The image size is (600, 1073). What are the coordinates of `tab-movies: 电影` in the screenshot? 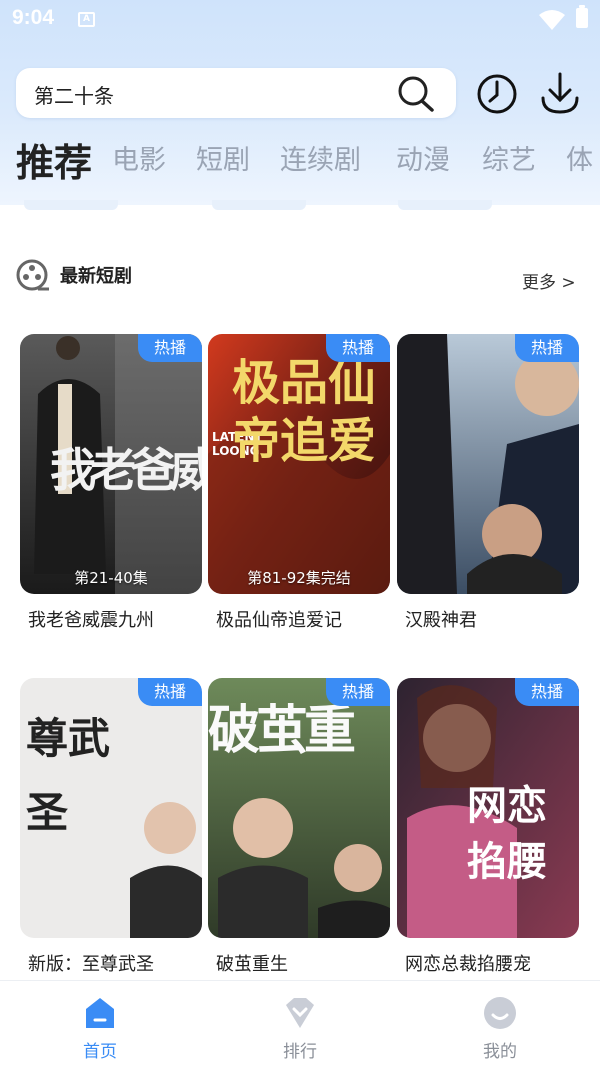 It's located at (139, 157).